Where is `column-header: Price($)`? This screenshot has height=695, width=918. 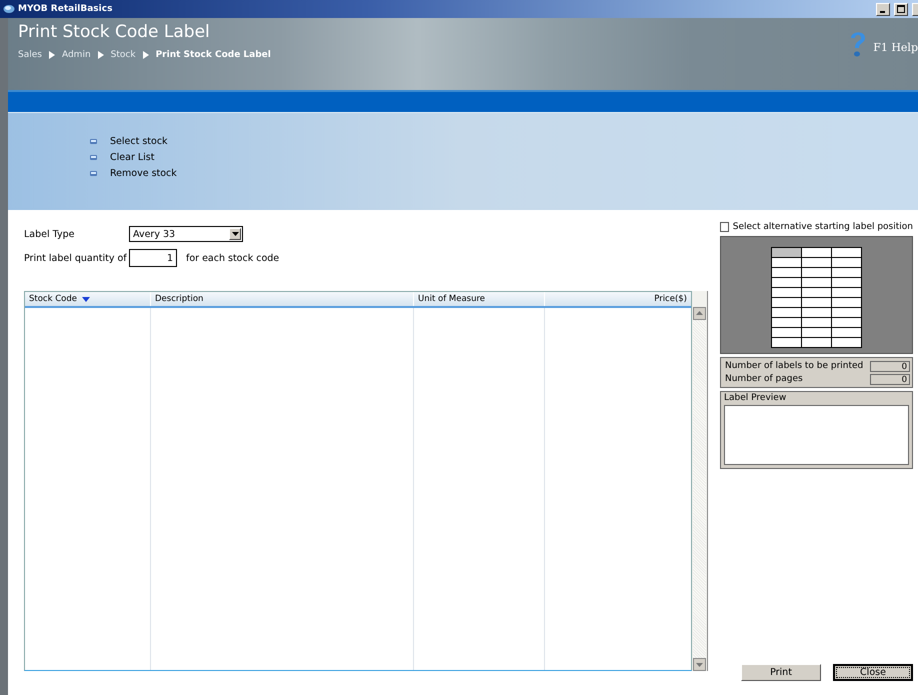
column-header: Price($) is located at coordinates (618, 299).